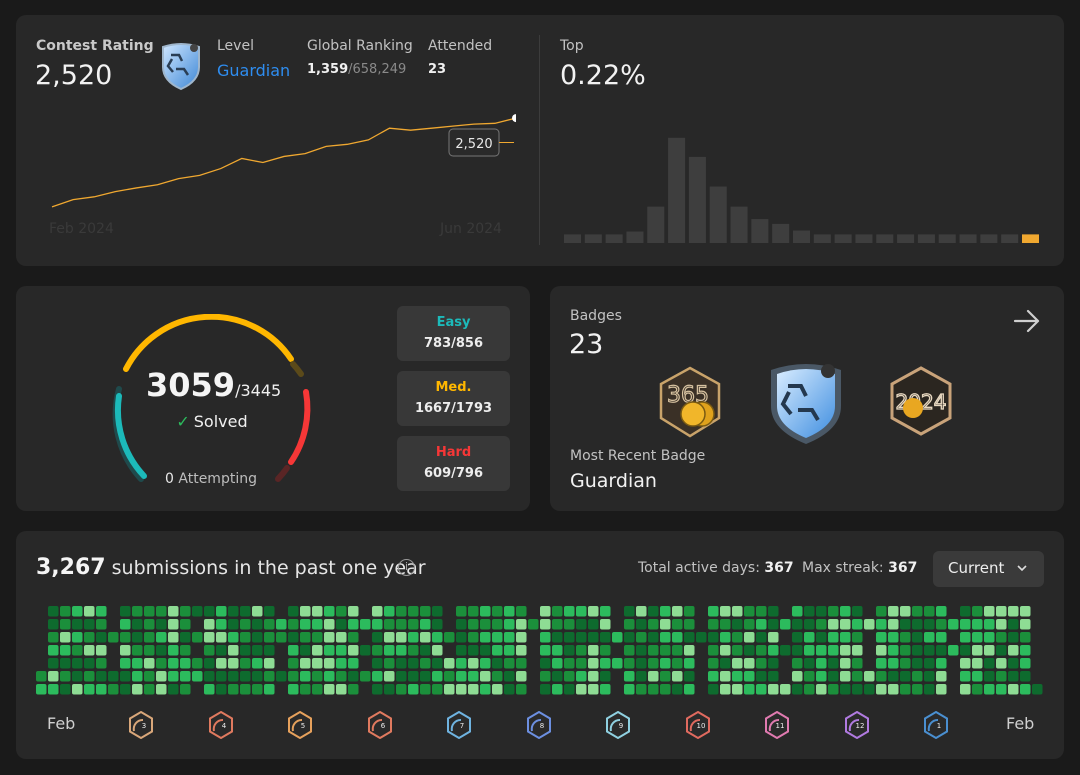  What do you see at coordinates (453, 463) in the screenshot?
I see `hard-stat-button: Hard 609/796` at bounding box center [453, 463].